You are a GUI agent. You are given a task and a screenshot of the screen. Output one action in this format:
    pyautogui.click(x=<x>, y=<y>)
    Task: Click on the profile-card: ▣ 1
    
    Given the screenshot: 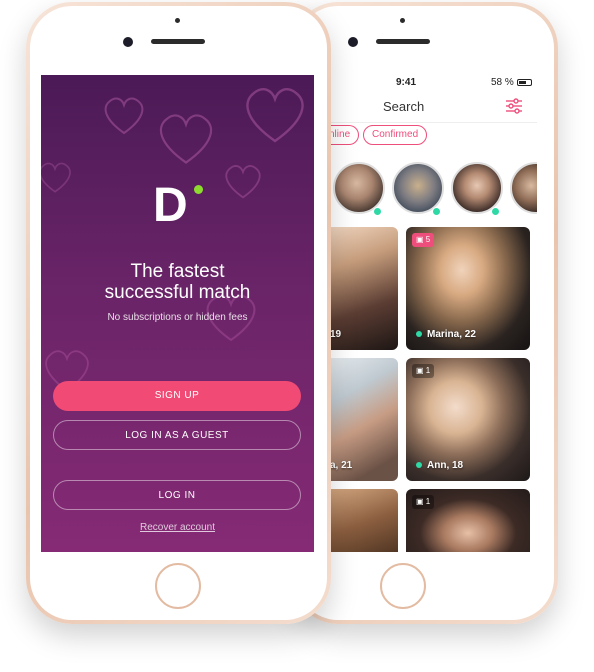 What is the action you would take?
    pyautogui.click(x=468, y=520)
    